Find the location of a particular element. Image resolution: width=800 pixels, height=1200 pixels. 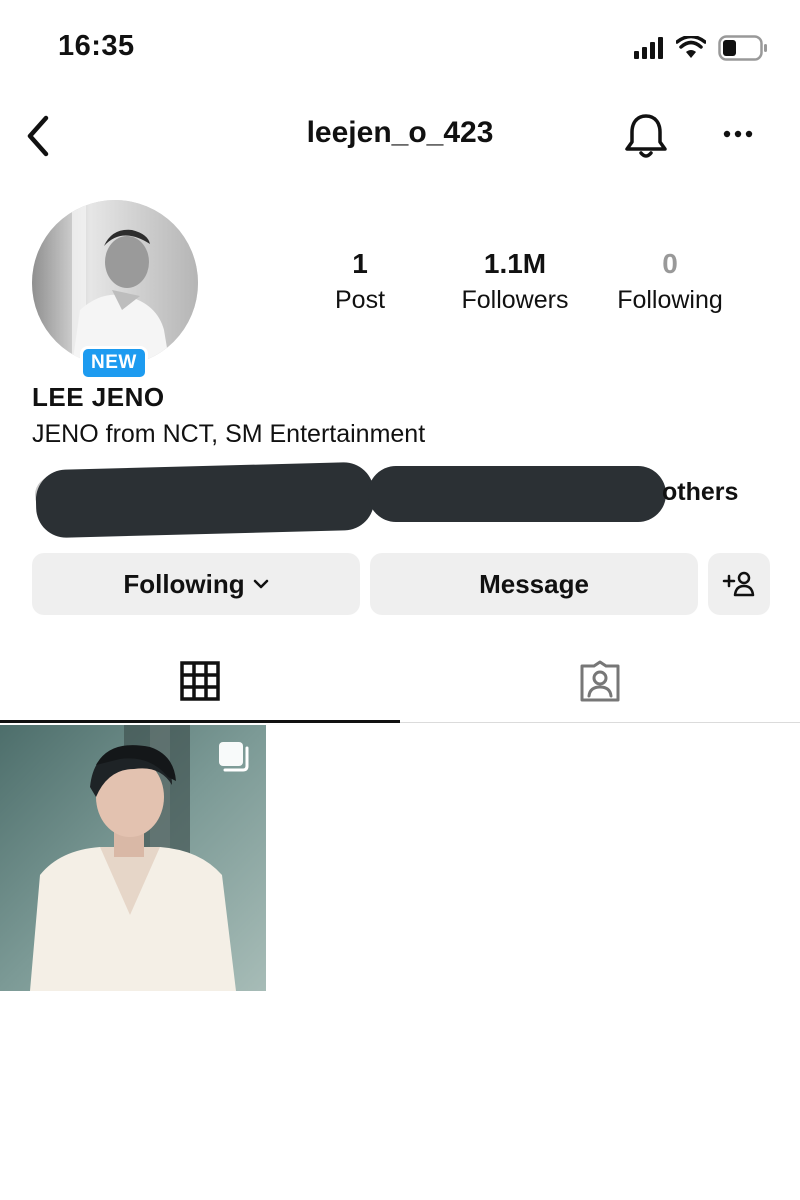

chevron-down-icon is located at coordinates (260, 584).